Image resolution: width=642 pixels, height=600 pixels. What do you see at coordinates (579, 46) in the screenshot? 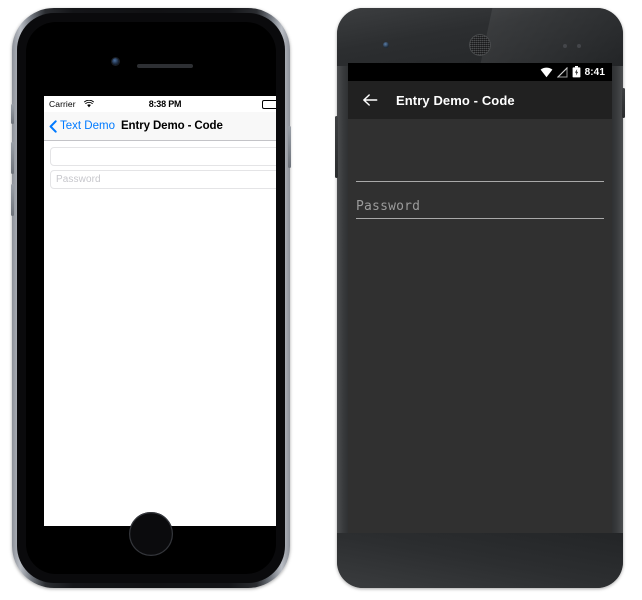
I see `light-sensor-icon` at bounding box center [579, 46].